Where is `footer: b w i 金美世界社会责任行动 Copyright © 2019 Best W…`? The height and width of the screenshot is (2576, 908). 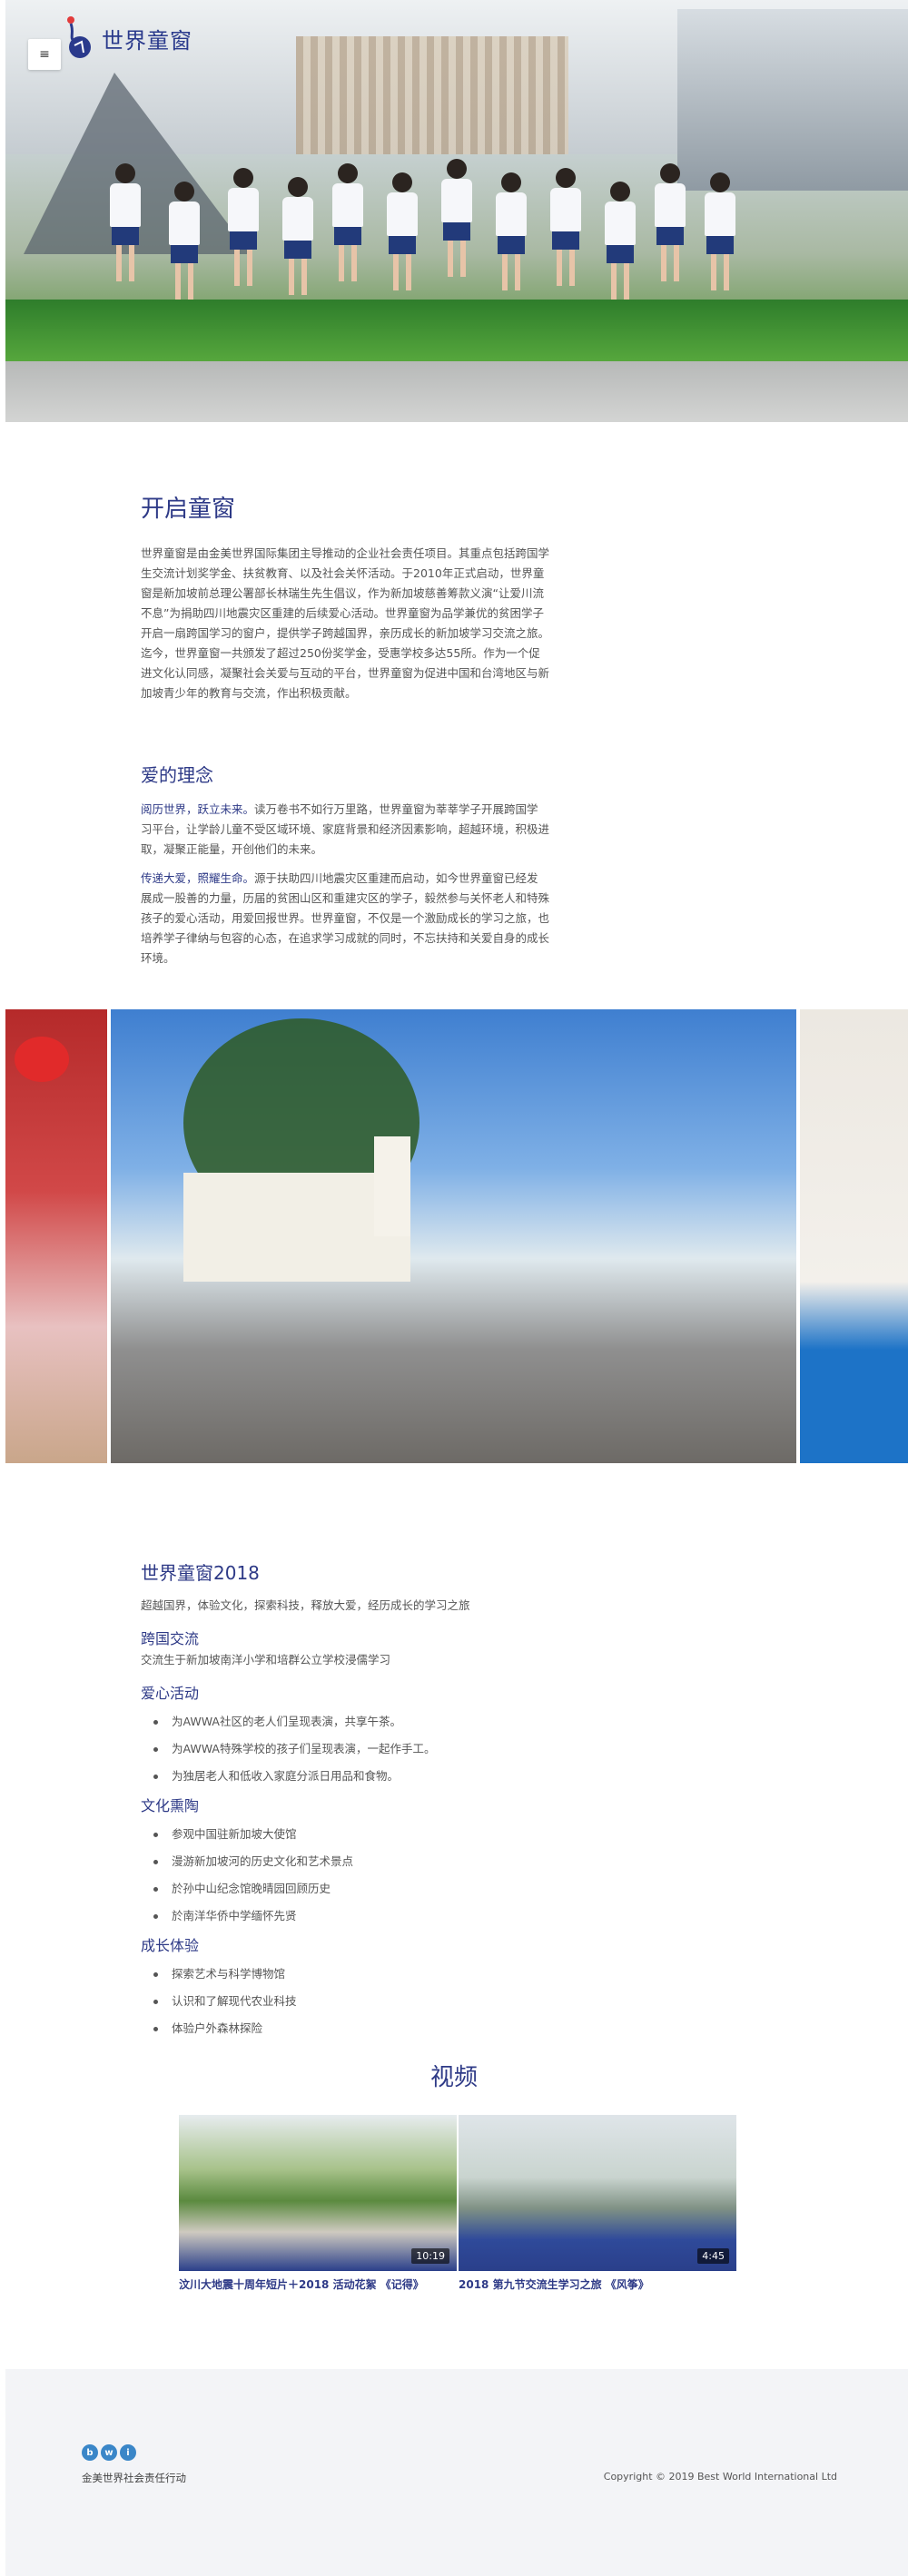
footer: b w i 金美世界社会责任行动 Copyright © 2019 Best W… is located at coordinates (456, 2472).